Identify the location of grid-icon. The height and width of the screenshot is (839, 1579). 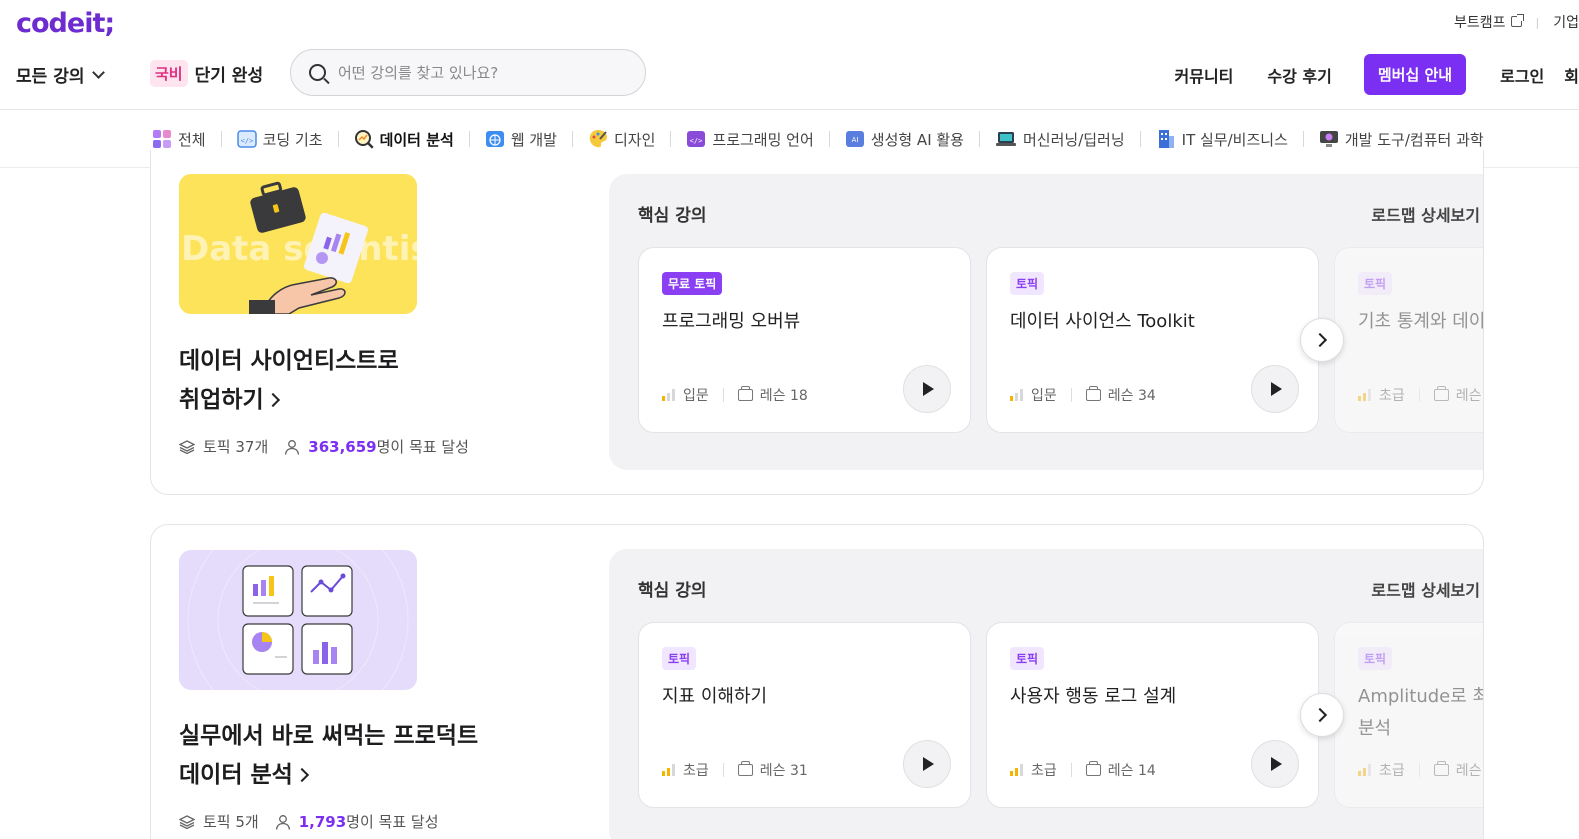
(162, 139).